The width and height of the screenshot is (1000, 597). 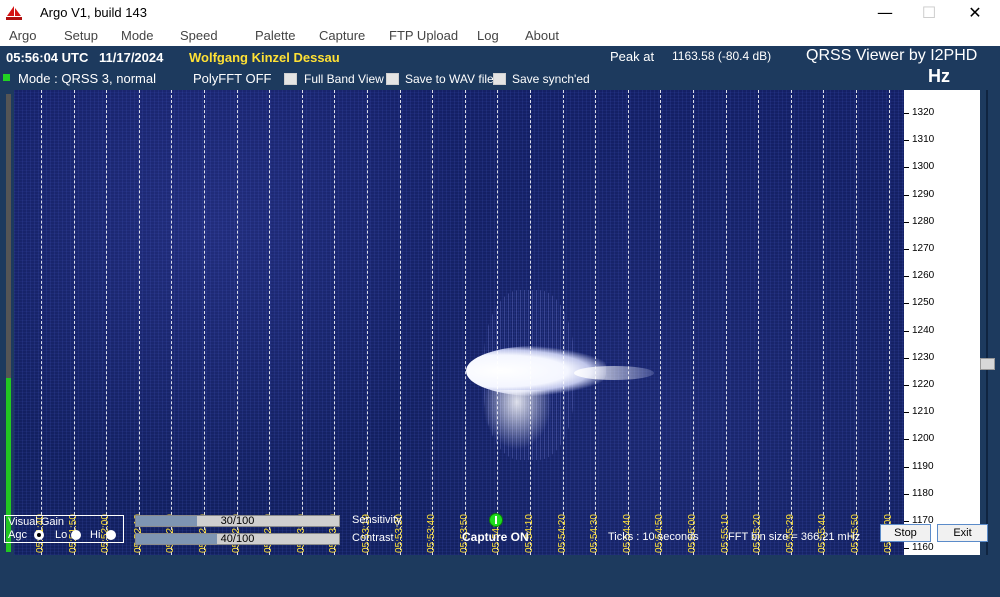 What do you see at coordinates (39, 535) in the screenshot?
I see `agc-radio` at bounding box center [39, 535].